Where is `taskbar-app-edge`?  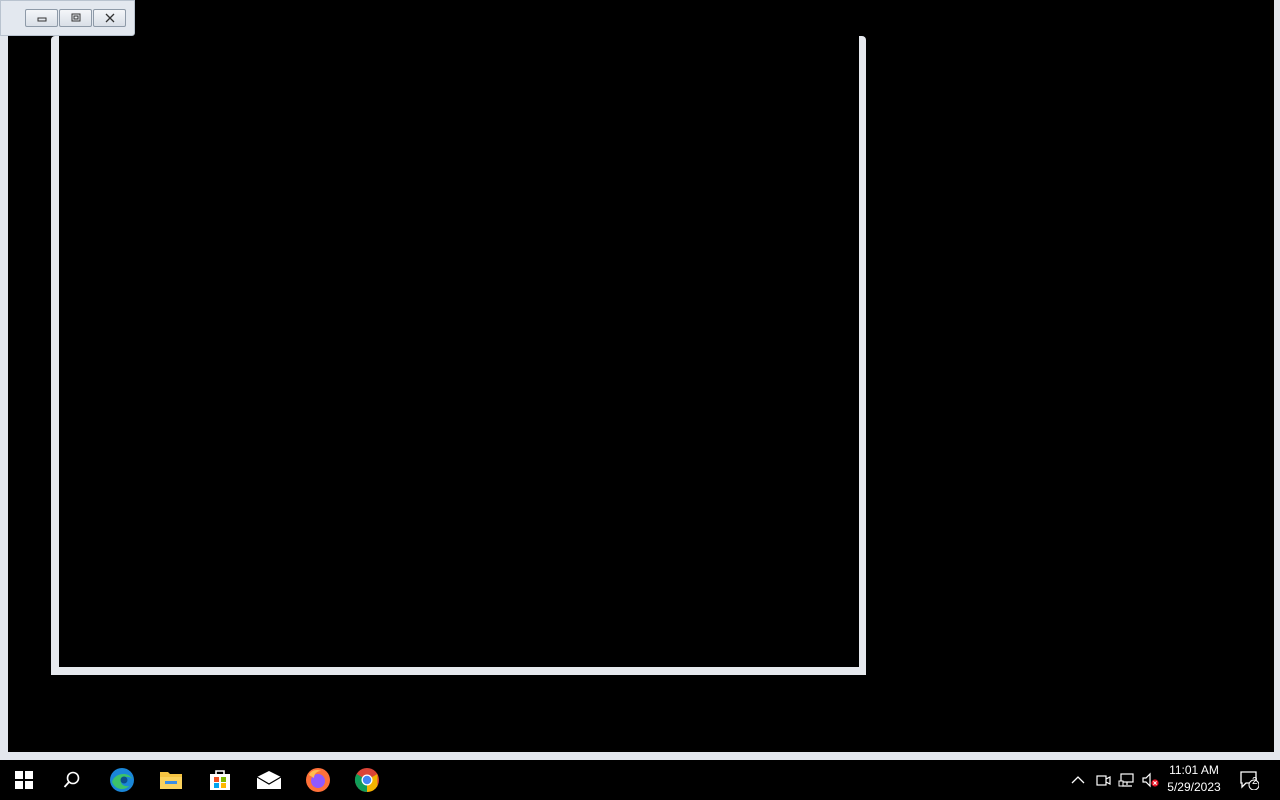
taskbar-app-edge is located at coordinates (122, 780).